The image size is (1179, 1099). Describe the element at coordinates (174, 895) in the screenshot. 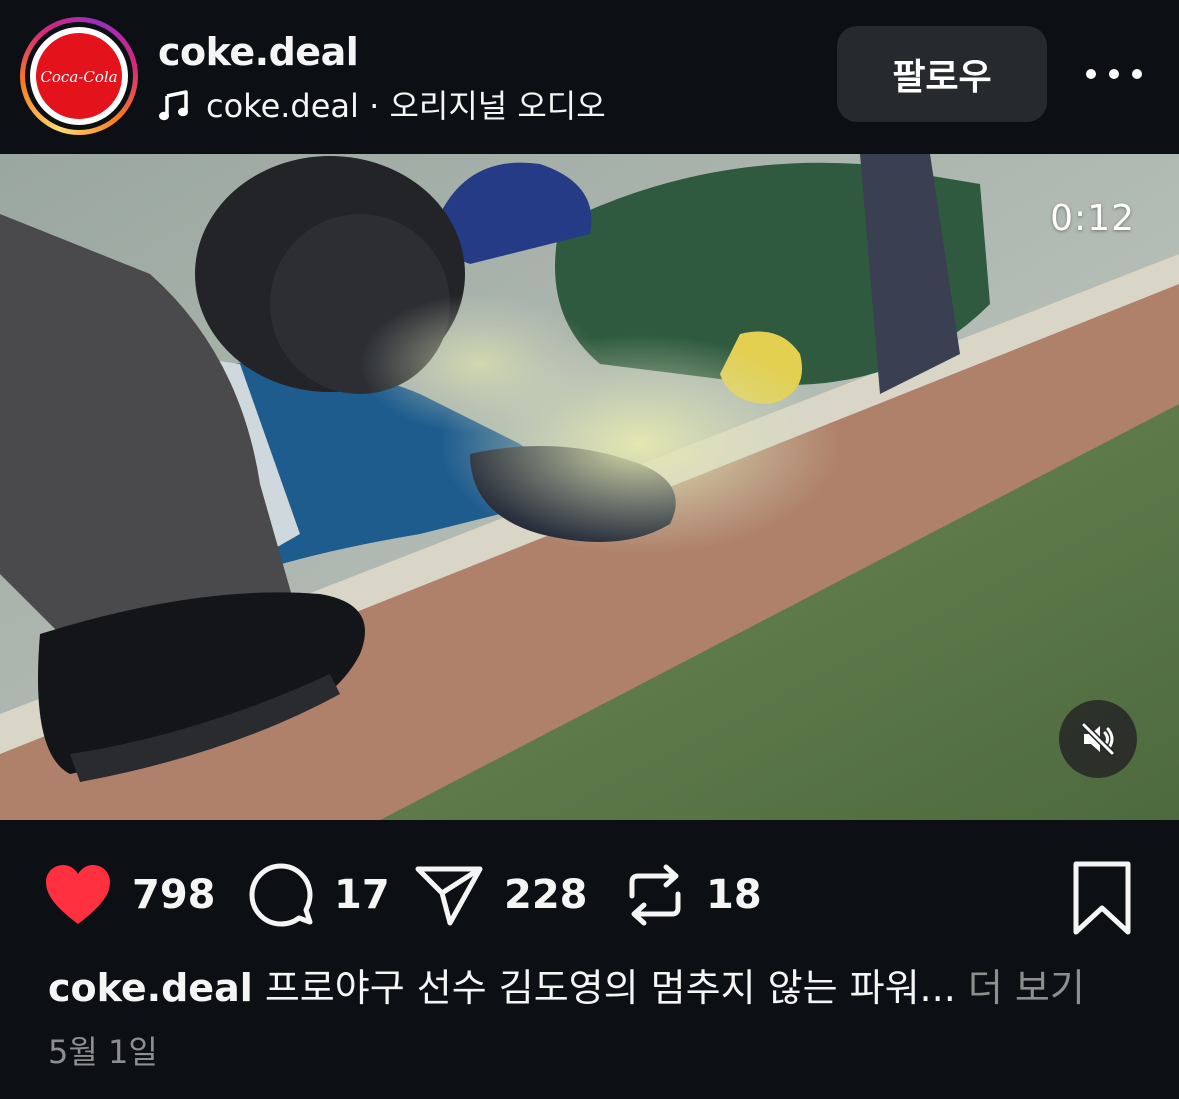

I see `like-count: 798` at that location.